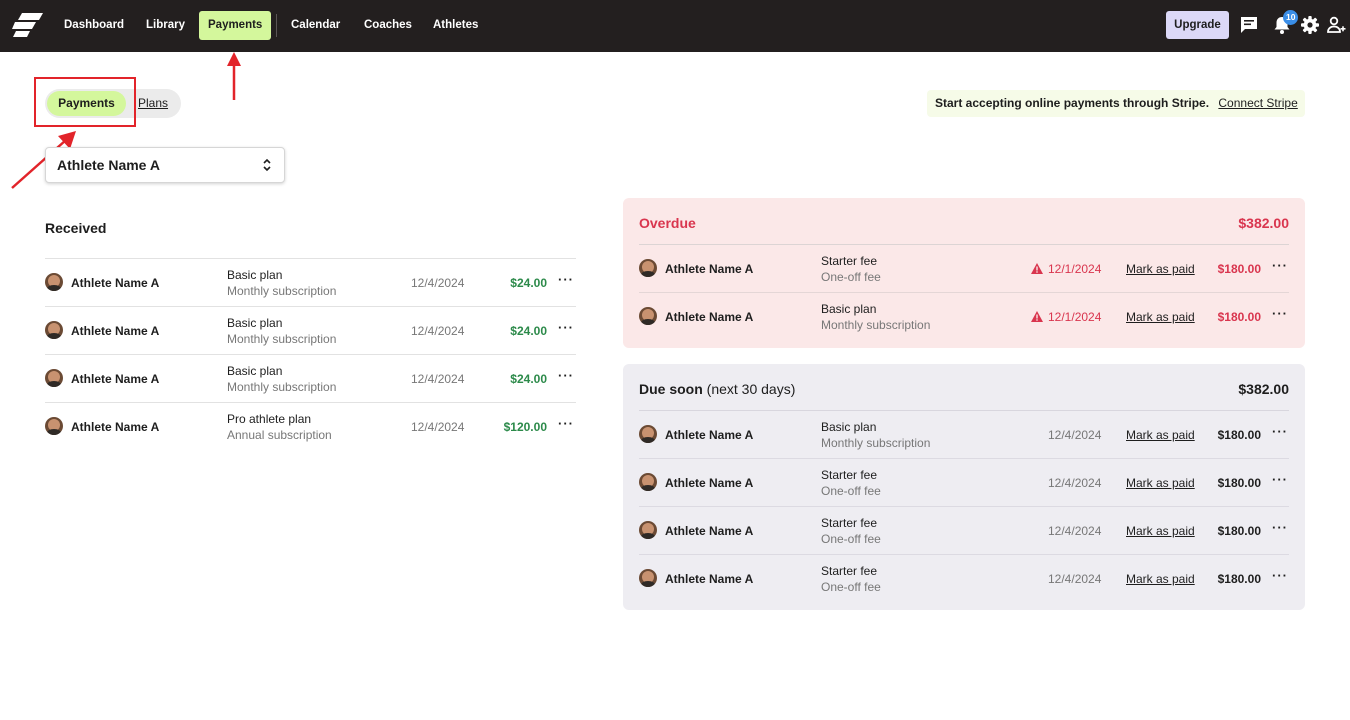  What do you see at coordinates (28, 25) in the screenshot?
I see `app-logo-icon` at bounding box center [28, 25].